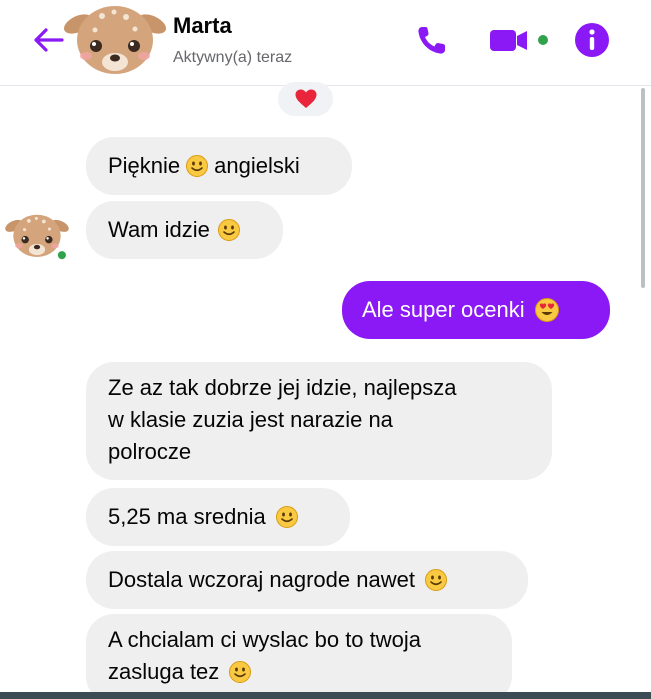  Describe the element at coordinates (261, 579) in the screenshot. I see `message-text: Dostala wczoraj nagrode nawet` at that location.